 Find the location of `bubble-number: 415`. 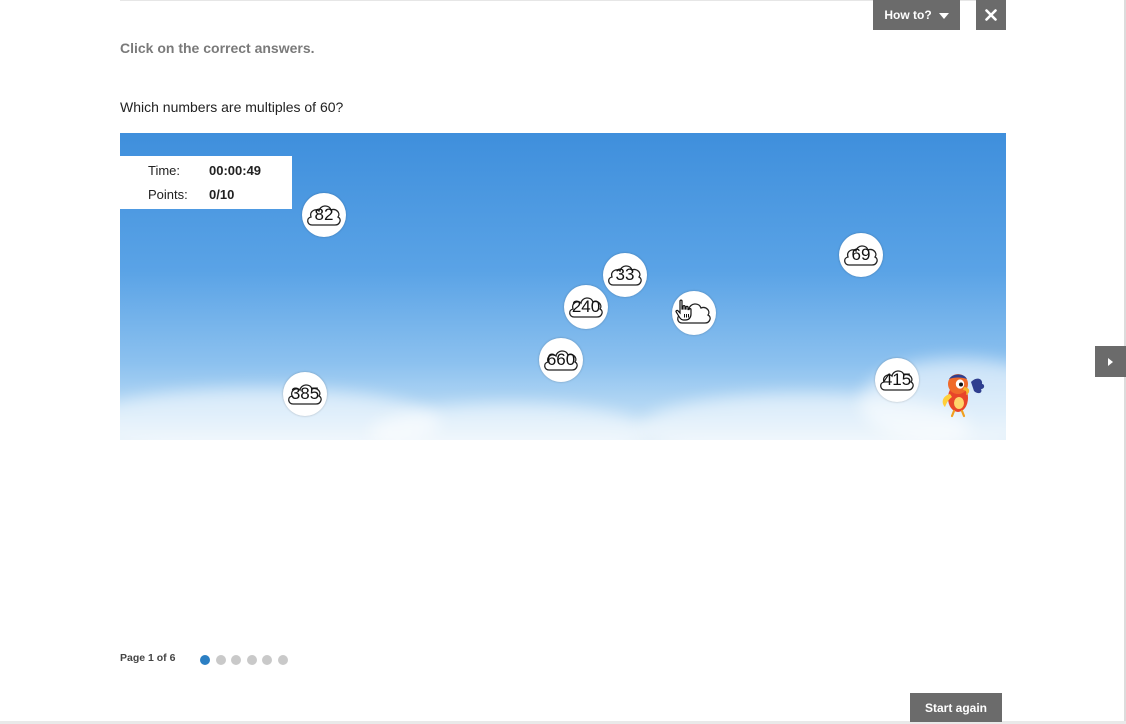

bubble-number: 415 is located at coordinates (897, 379).